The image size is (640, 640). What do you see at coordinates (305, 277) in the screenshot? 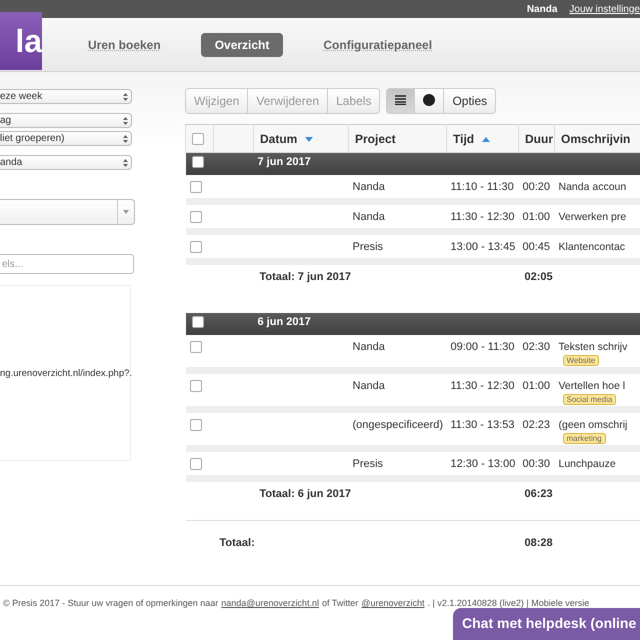
I see `group-total-label: Totaal: 7 jun 2017` at bounding box center [305, 277].